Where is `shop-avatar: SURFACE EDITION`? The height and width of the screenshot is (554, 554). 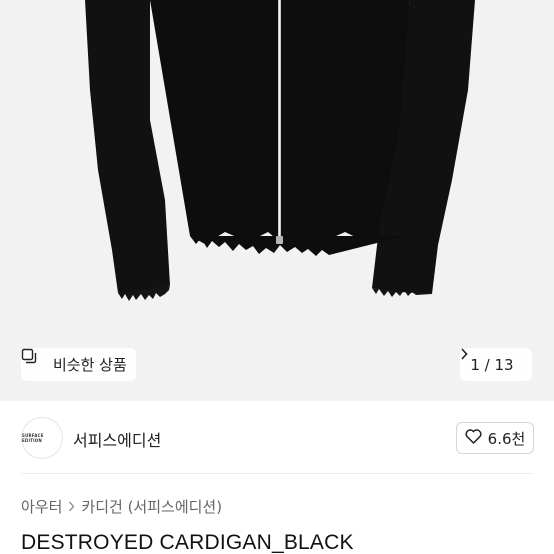 shop-avatar: SURFACE EDITION is located at coordinates (42, 438).